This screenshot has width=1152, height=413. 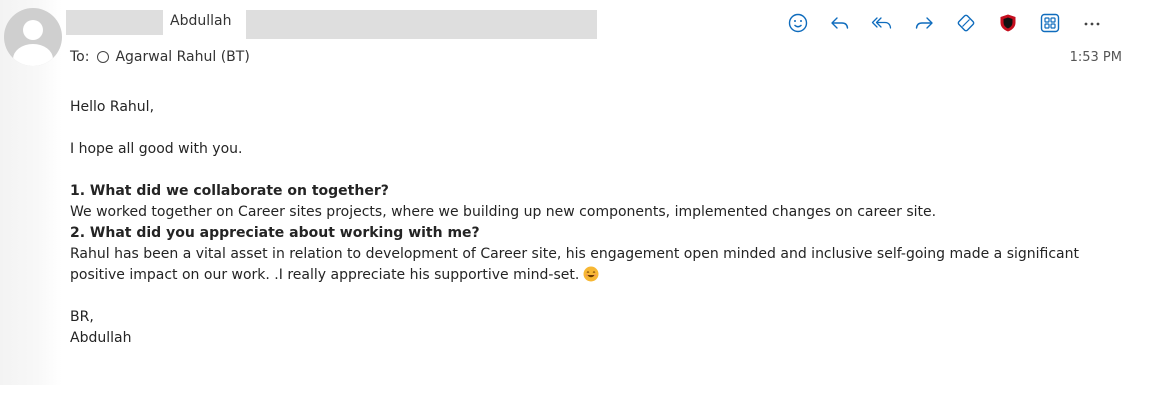 I want to click on signature: Abdullah, so click(x=101, y=338).